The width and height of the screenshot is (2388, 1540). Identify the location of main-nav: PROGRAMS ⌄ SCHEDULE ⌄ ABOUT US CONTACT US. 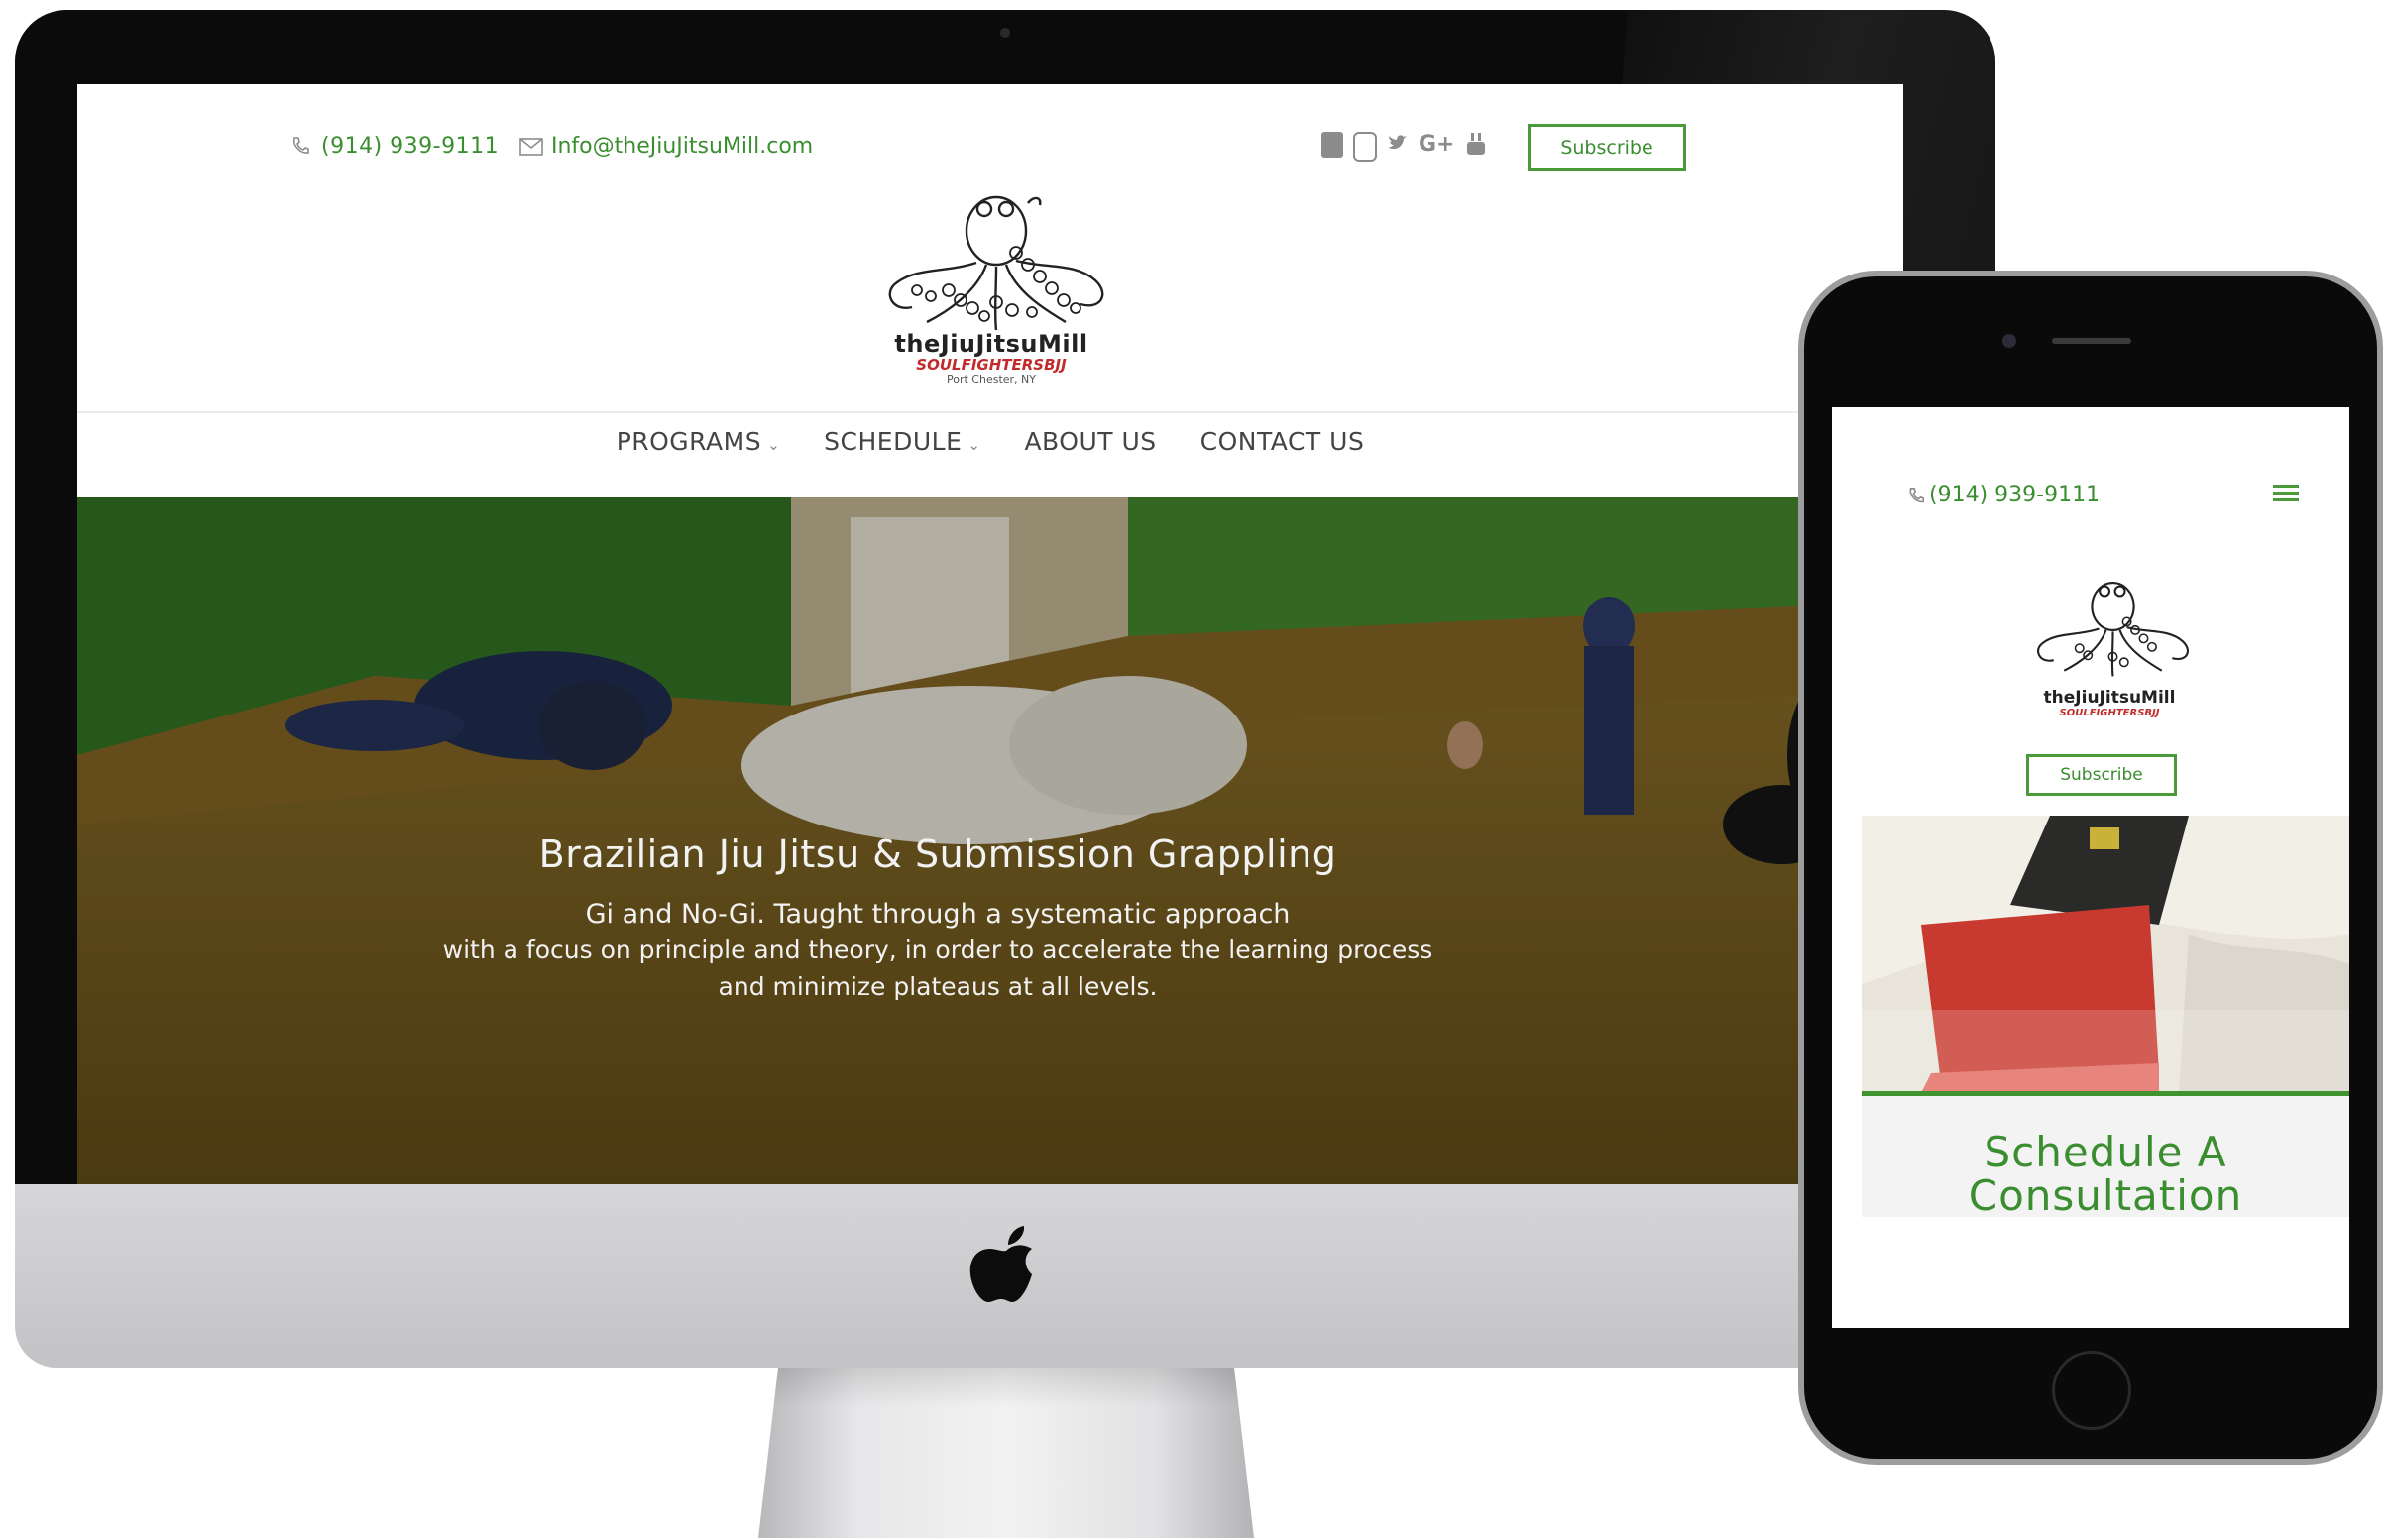
(990, 441).